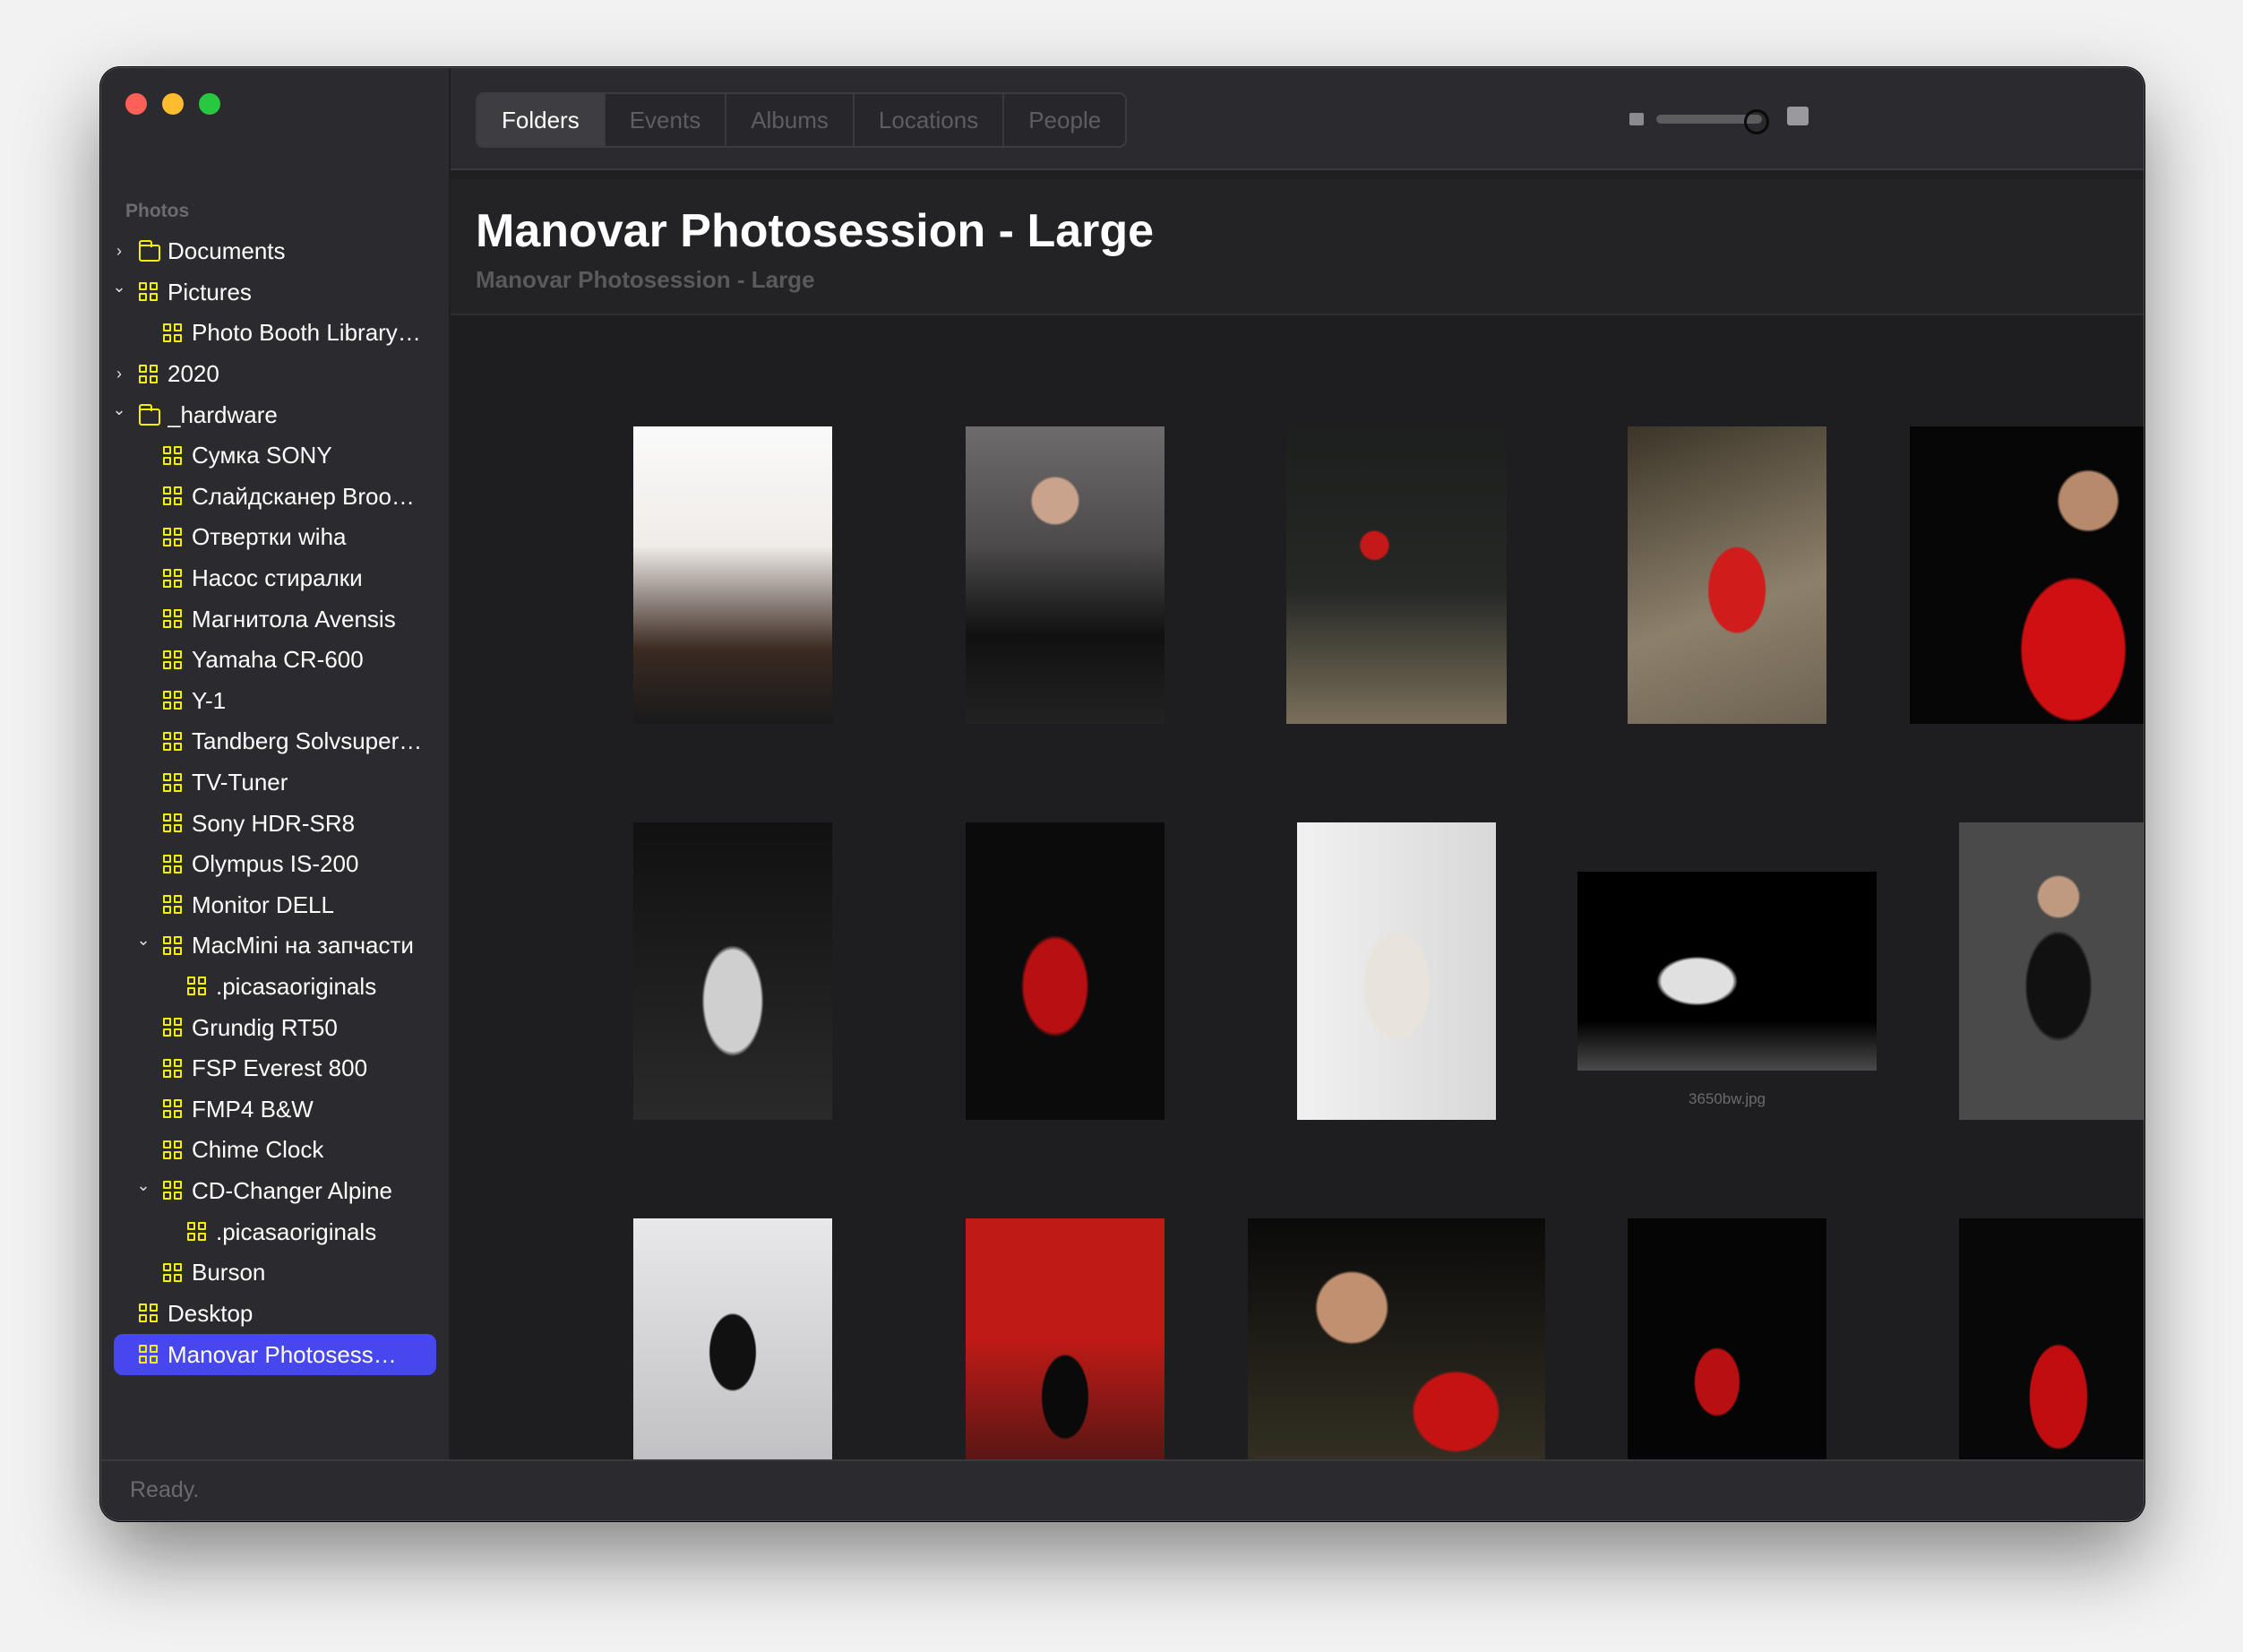 The image size is (2243, 1652). What do you see at coordinates (927, 120) in the screenshot?
I see `tab-locations: Locations` at bounding box center [927, 120].